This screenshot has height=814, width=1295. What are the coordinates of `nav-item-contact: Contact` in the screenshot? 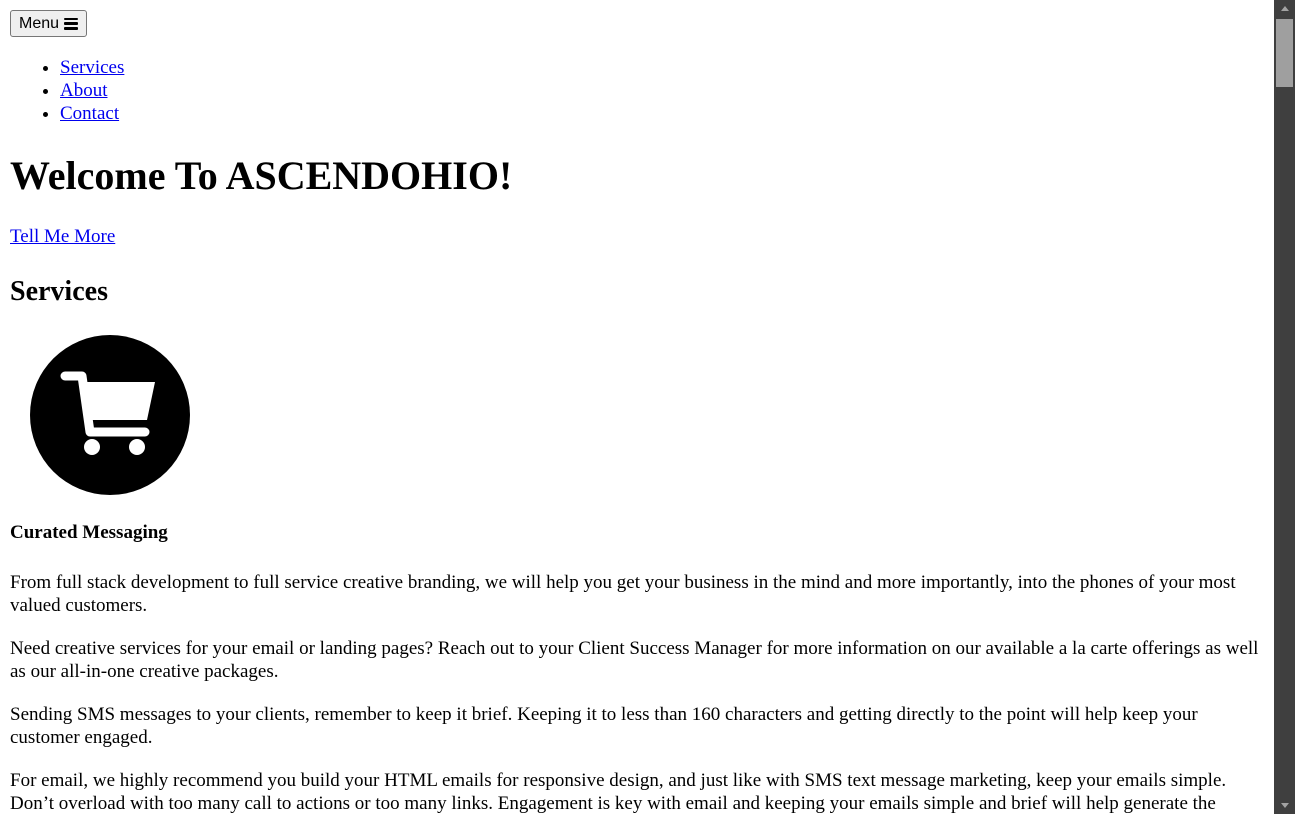 It's located at (92, 113).